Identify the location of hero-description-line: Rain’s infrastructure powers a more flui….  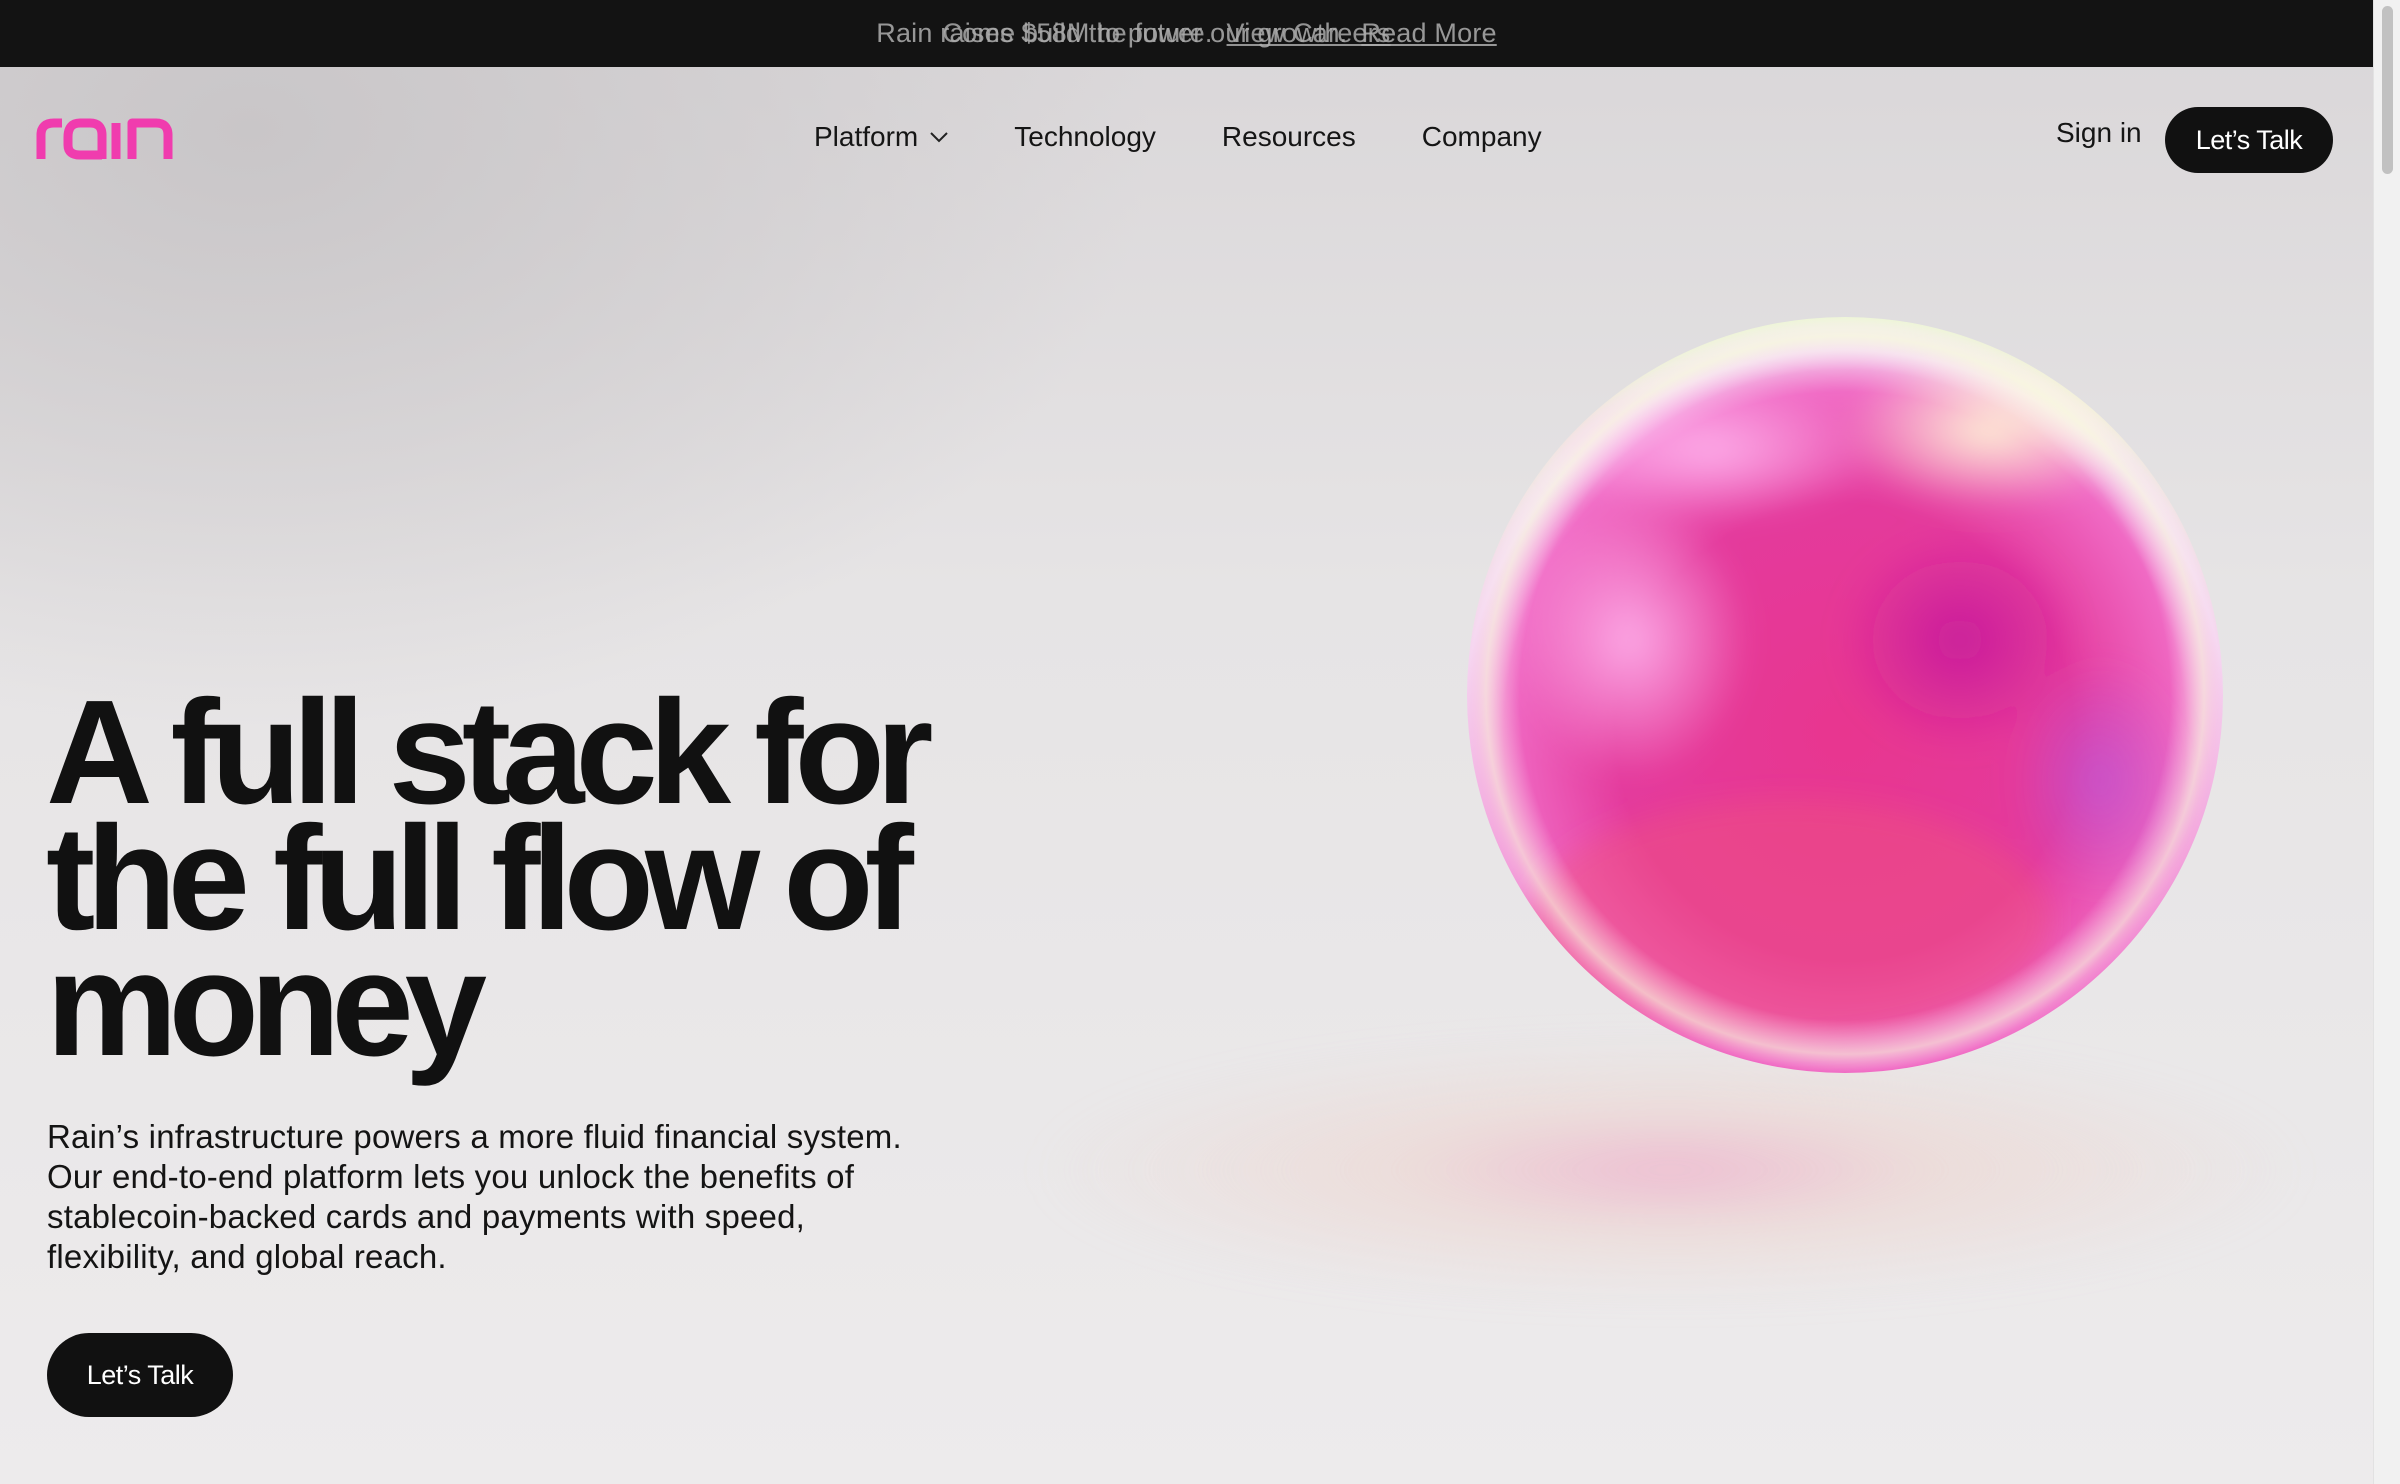
(474, 1136).